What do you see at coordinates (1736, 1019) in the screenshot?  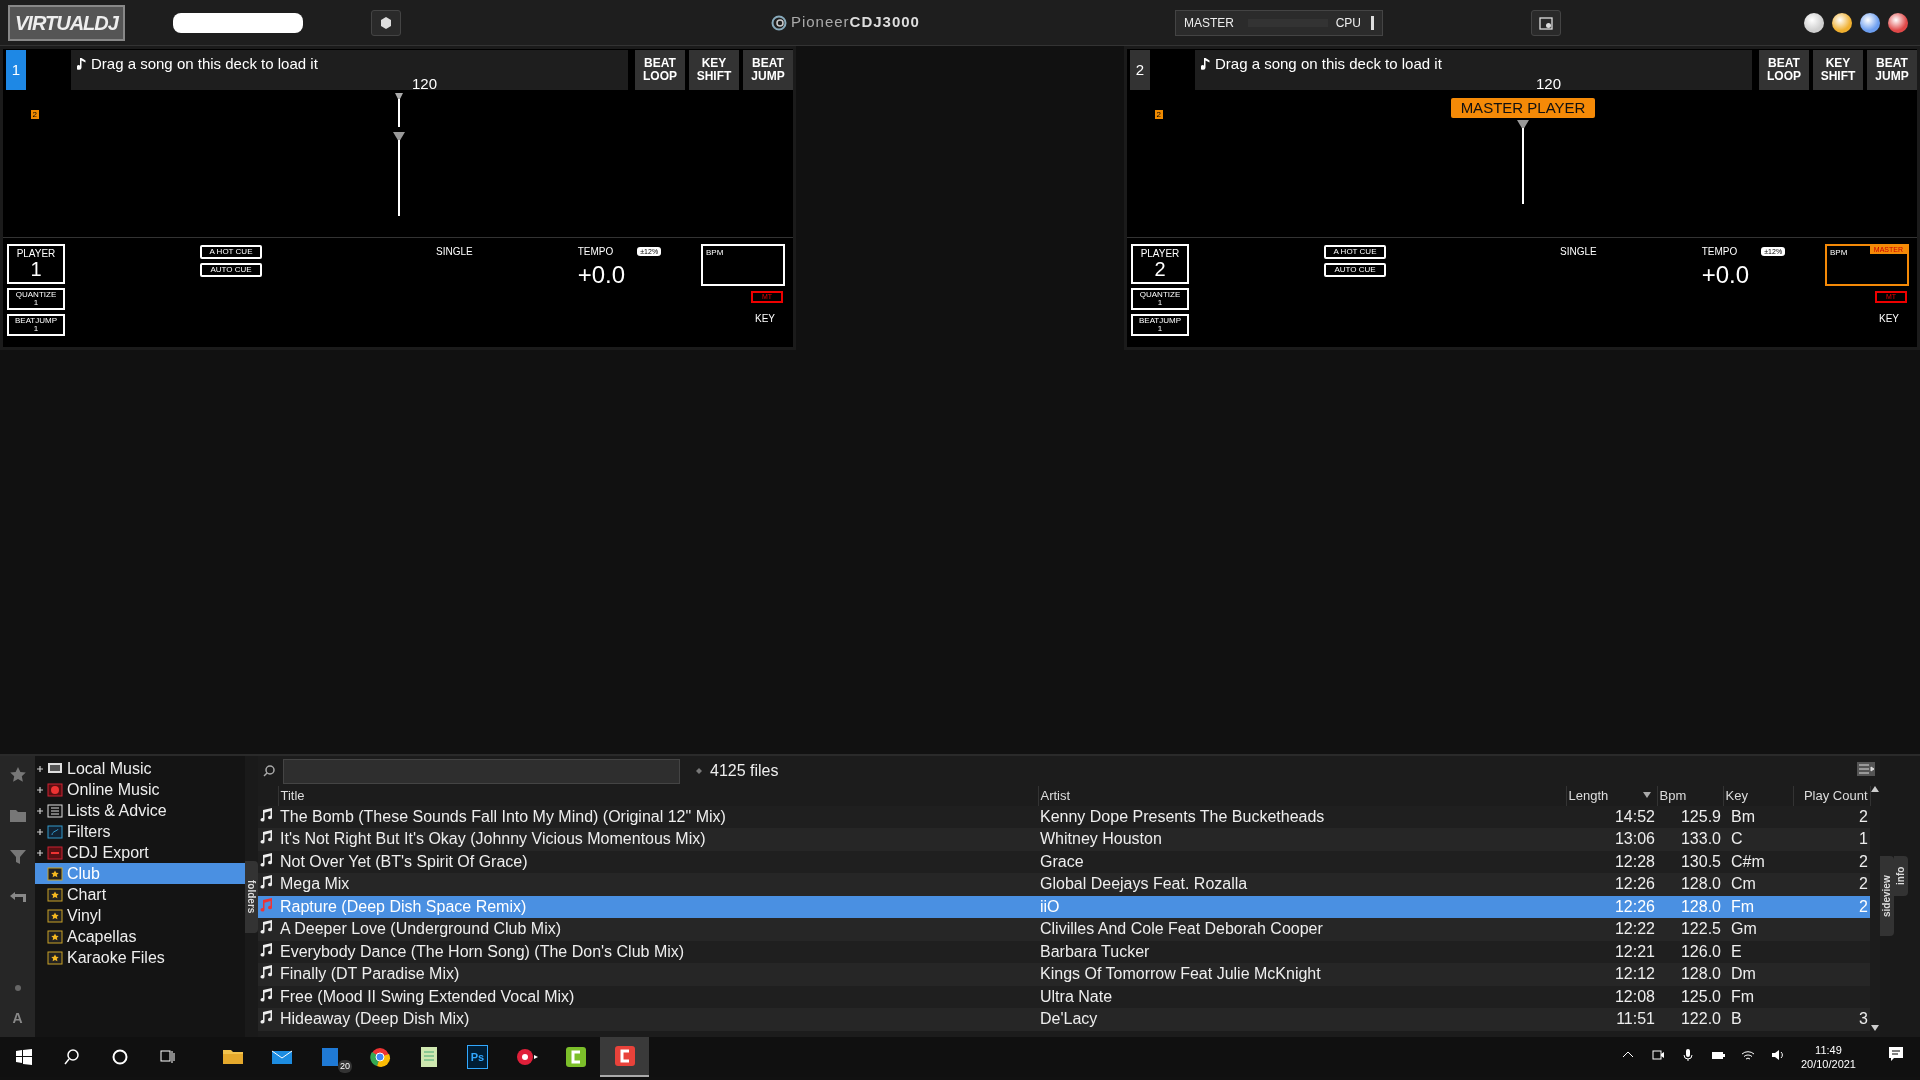 I see `track-key: B` at bounding box center [1736, 1019].